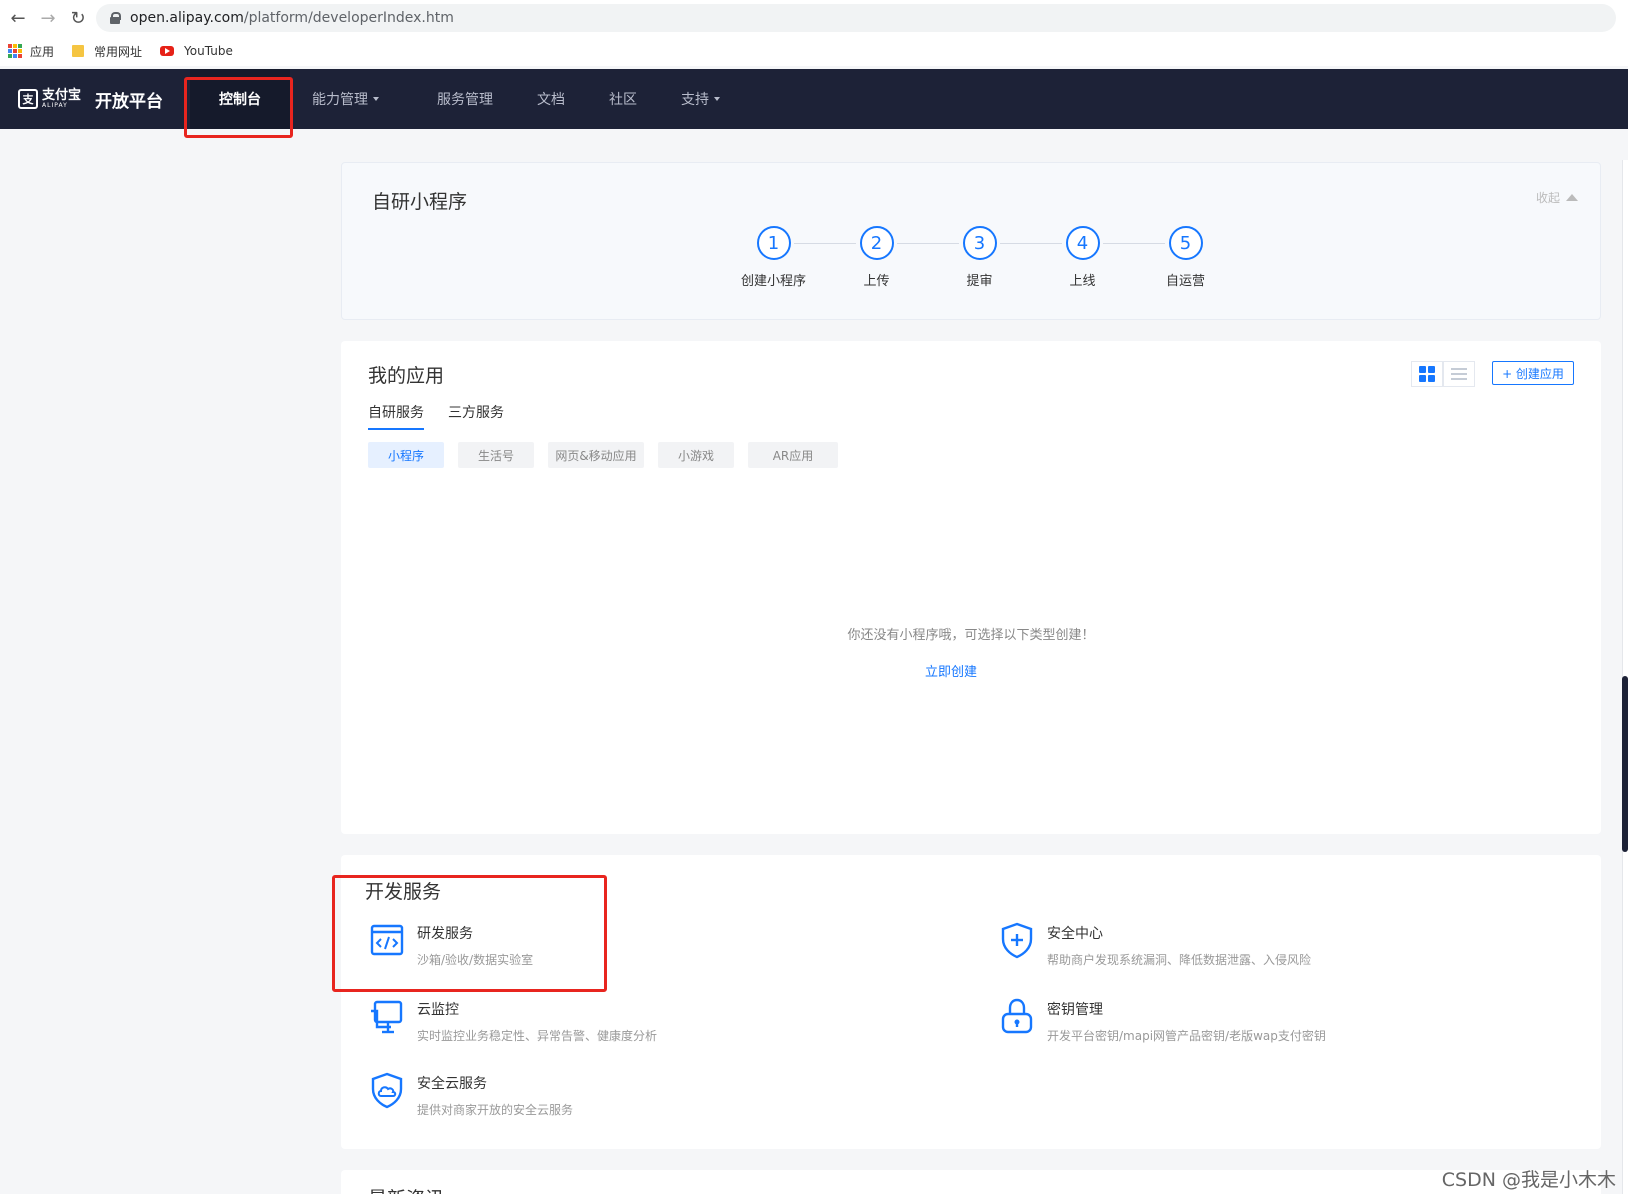  I want to click on step-number: 2, so click(876, 243).